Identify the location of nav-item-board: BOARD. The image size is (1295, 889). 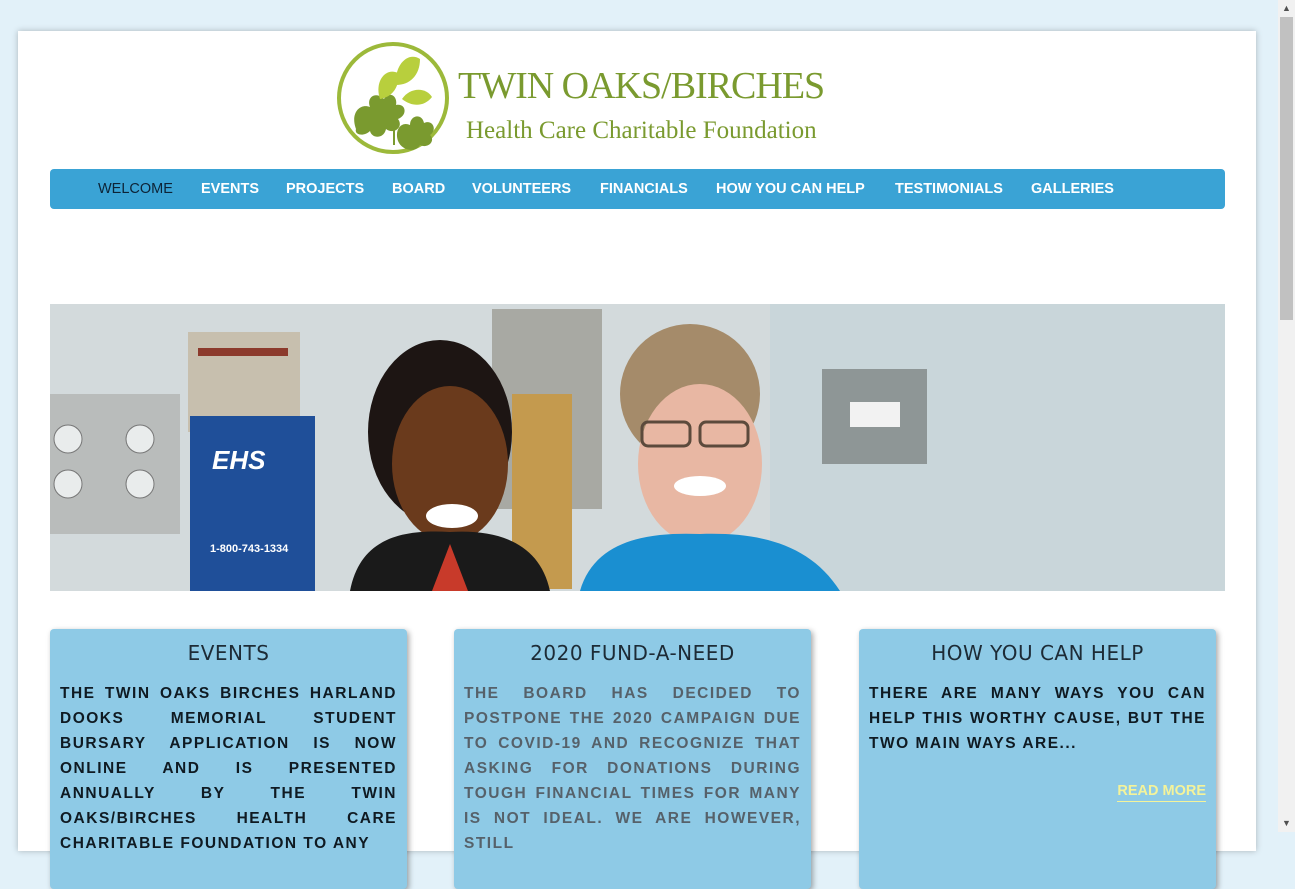
(418, 189).